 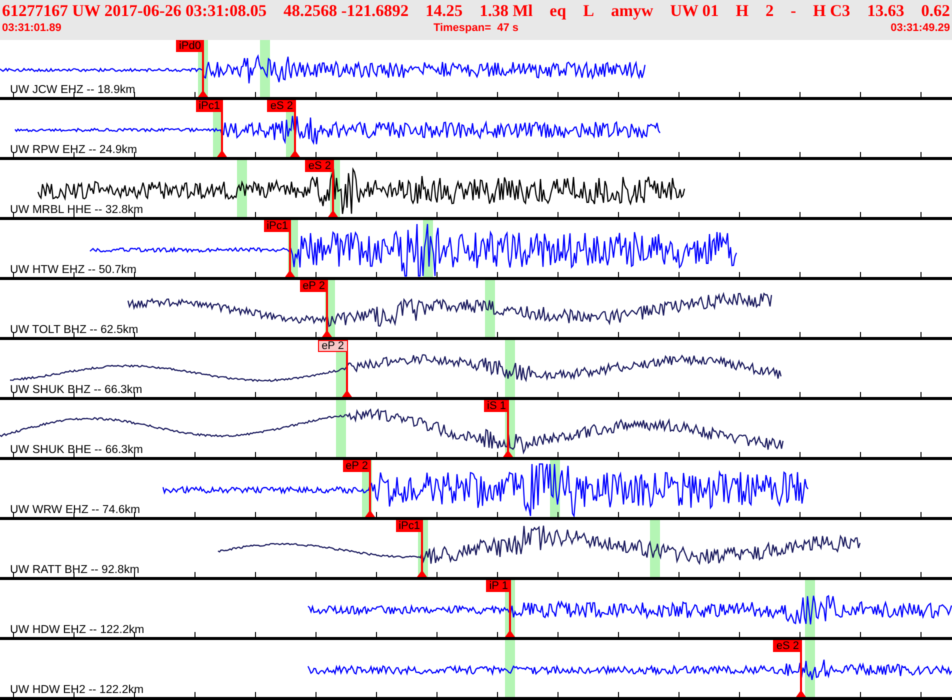 What do you see at coordinates (632, 11) in the screenshot?
I see `event-field: amyw` at bounding box center [632, 11].